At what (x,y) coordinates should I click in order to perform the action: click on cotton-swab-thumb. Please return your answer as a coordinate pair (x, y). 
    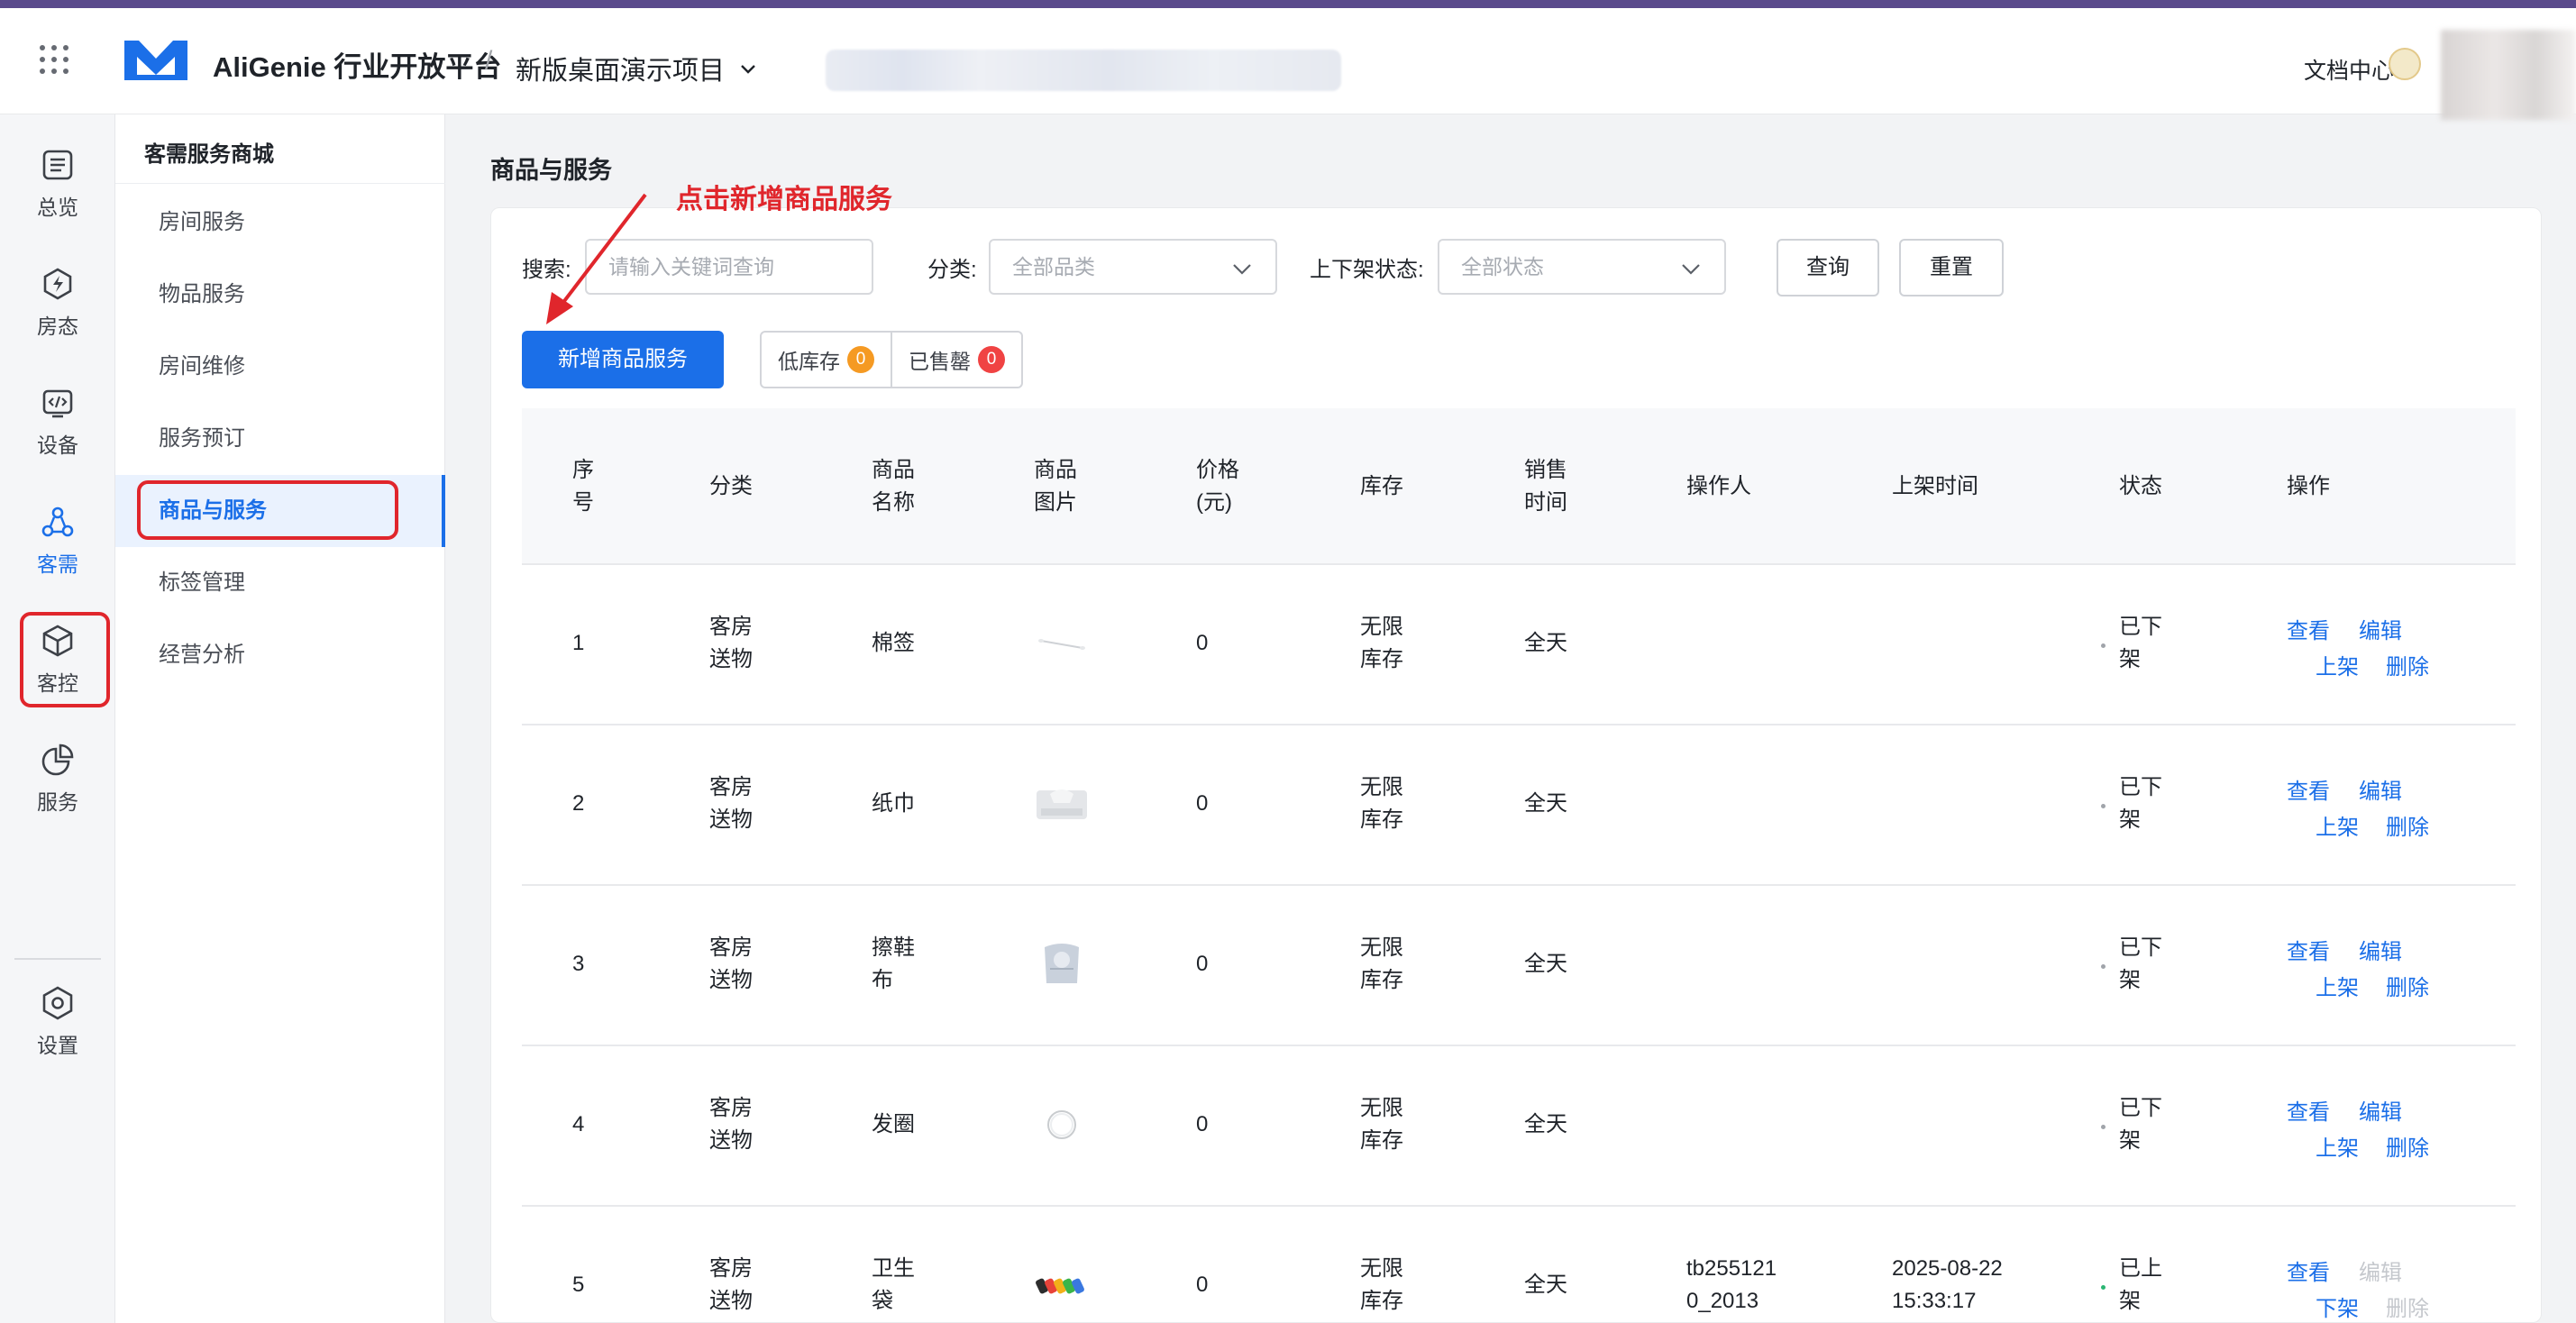
    Looking at the image, I should click on (1062, 644).